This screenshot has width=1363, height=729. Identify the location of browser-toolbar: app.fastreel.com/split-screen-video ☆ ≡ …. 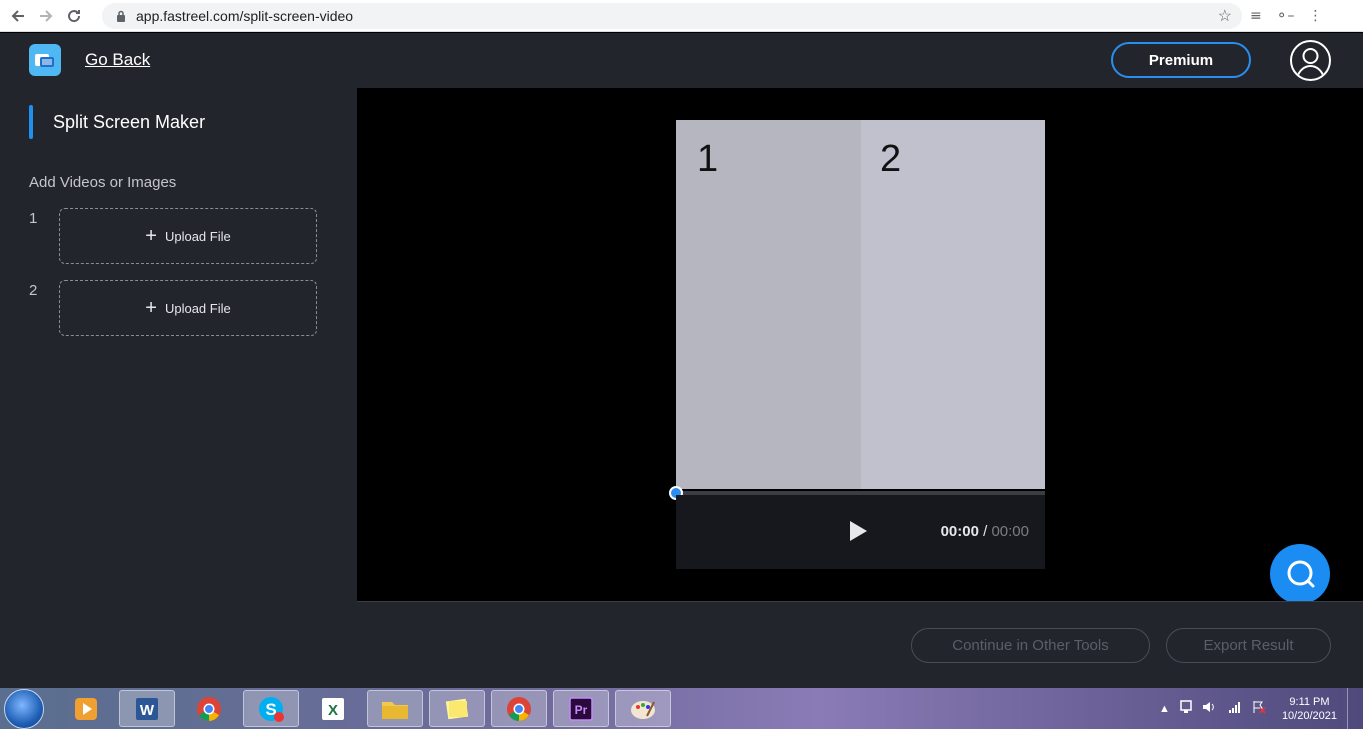
(681, 16).